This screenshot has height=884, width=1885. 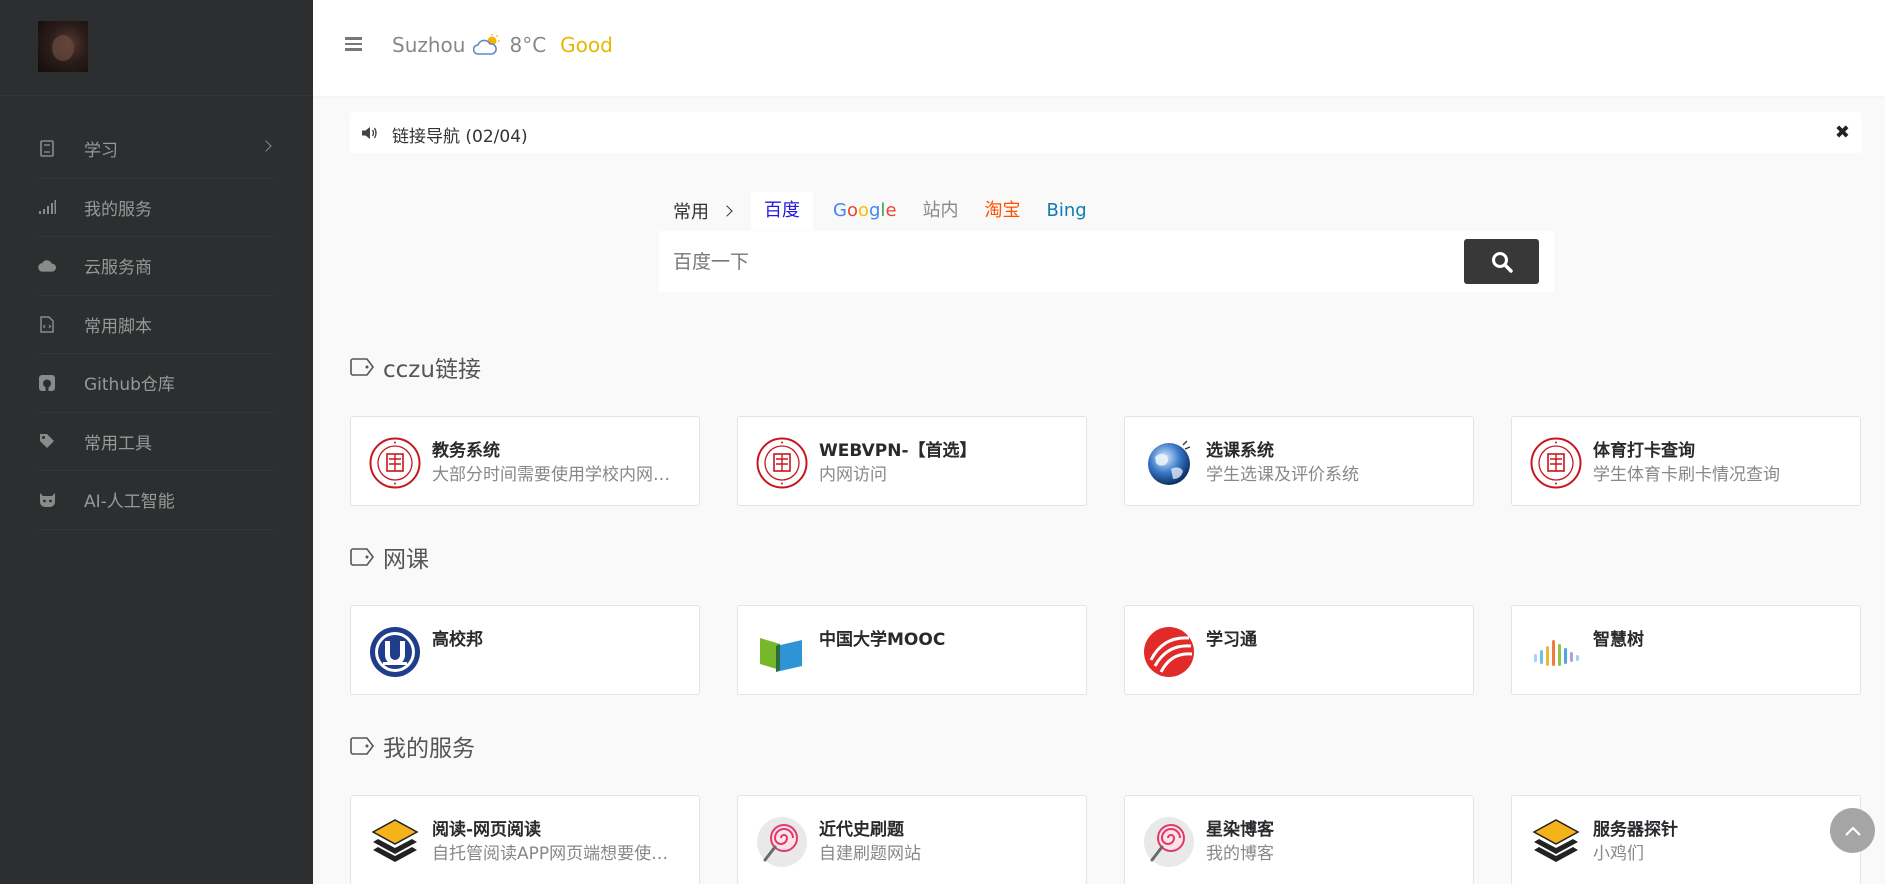 What do you see at coordinates (1299, 461) in the screenshot?
I see `link-card-course-selection: 选课系统 学生选课及评价系统` at bounding box center [1299, 461].